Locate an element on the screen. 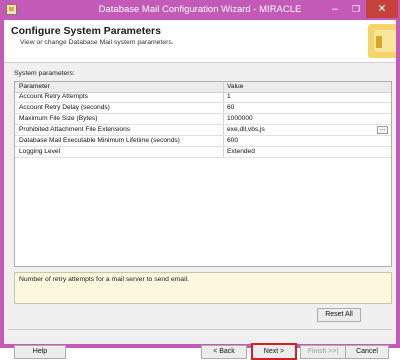 This screenshot has height=360, width=400. cancel-button: Cancel is located at coordinates (367, 352).